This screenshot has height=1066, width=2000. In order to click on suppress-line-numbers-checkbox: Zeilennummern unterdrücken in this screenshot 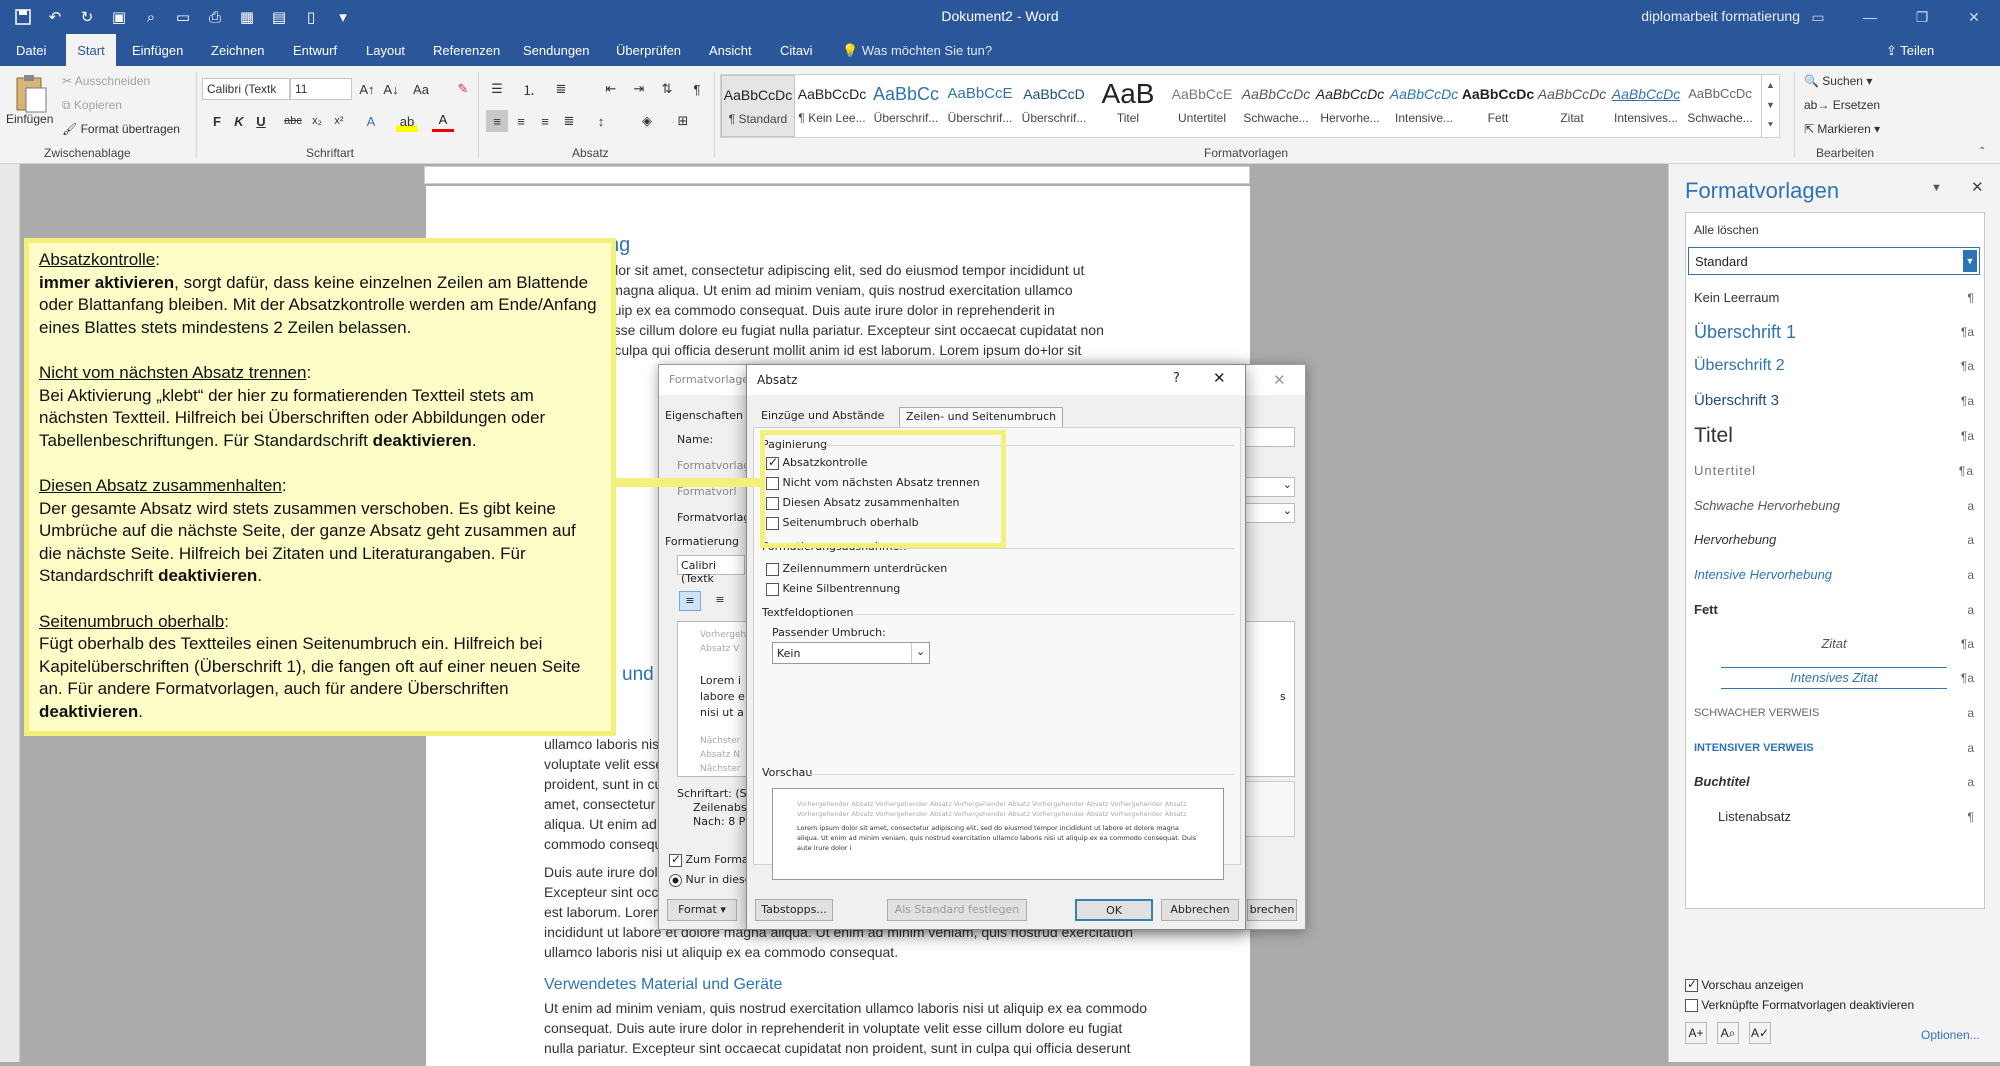, I will do `click(856, 569)`.